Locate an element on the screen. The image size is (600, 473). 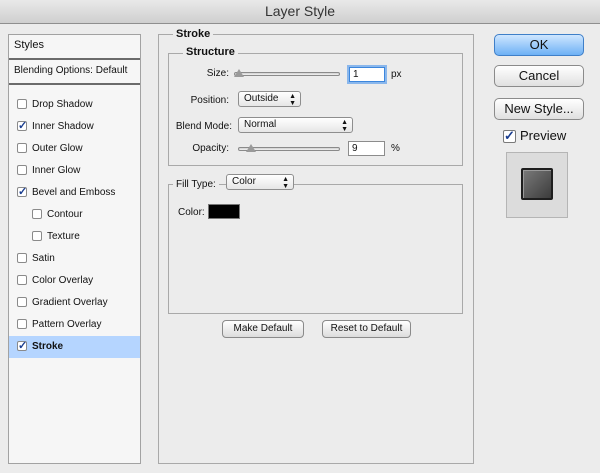
color-label: Color: is located at coordinates (191, 212).